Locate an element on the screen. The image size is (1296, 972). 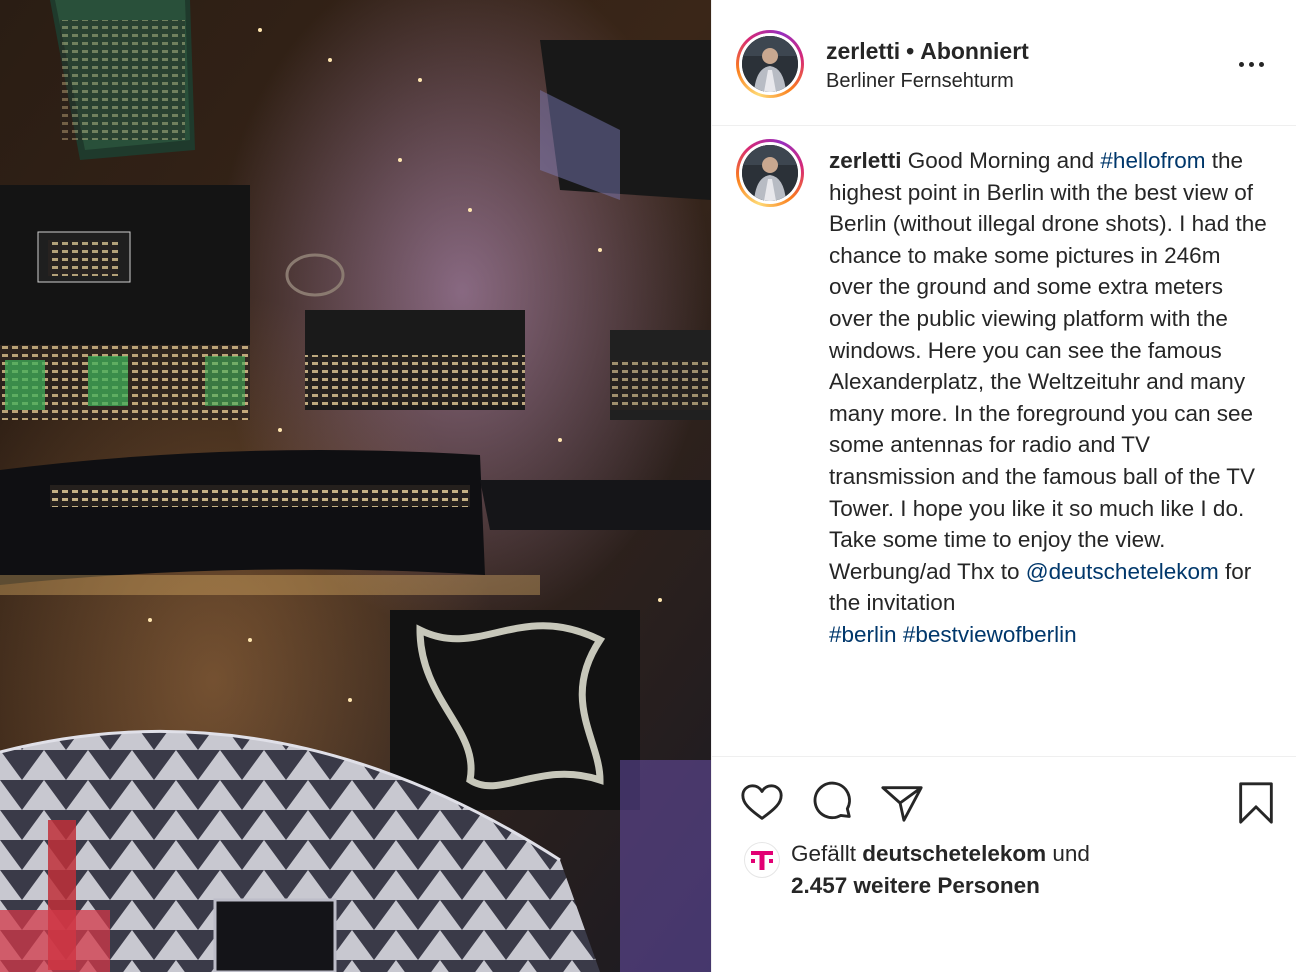
more-options-button is located at coordinates (1251, 64).